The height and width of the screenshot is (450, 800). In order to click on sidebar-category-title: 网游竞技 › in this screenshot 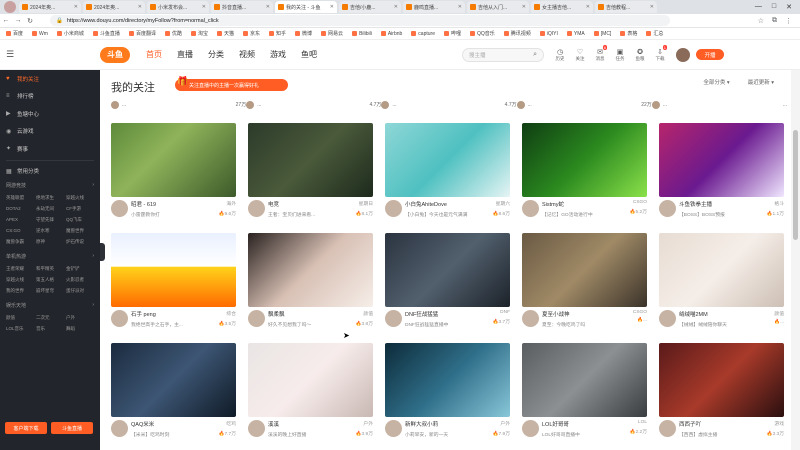, I will do `click(50, 185)`.